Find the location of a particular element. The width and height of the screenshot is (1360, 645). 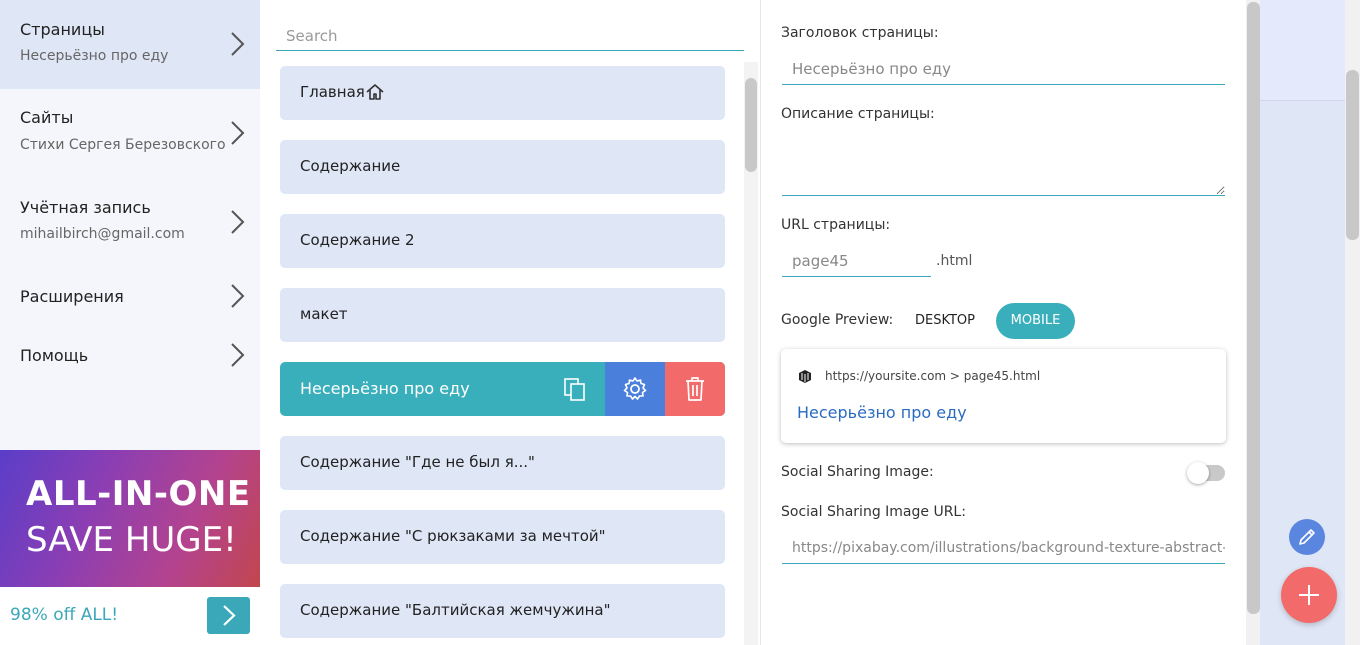

search-input is located at coordinates (510, 36).